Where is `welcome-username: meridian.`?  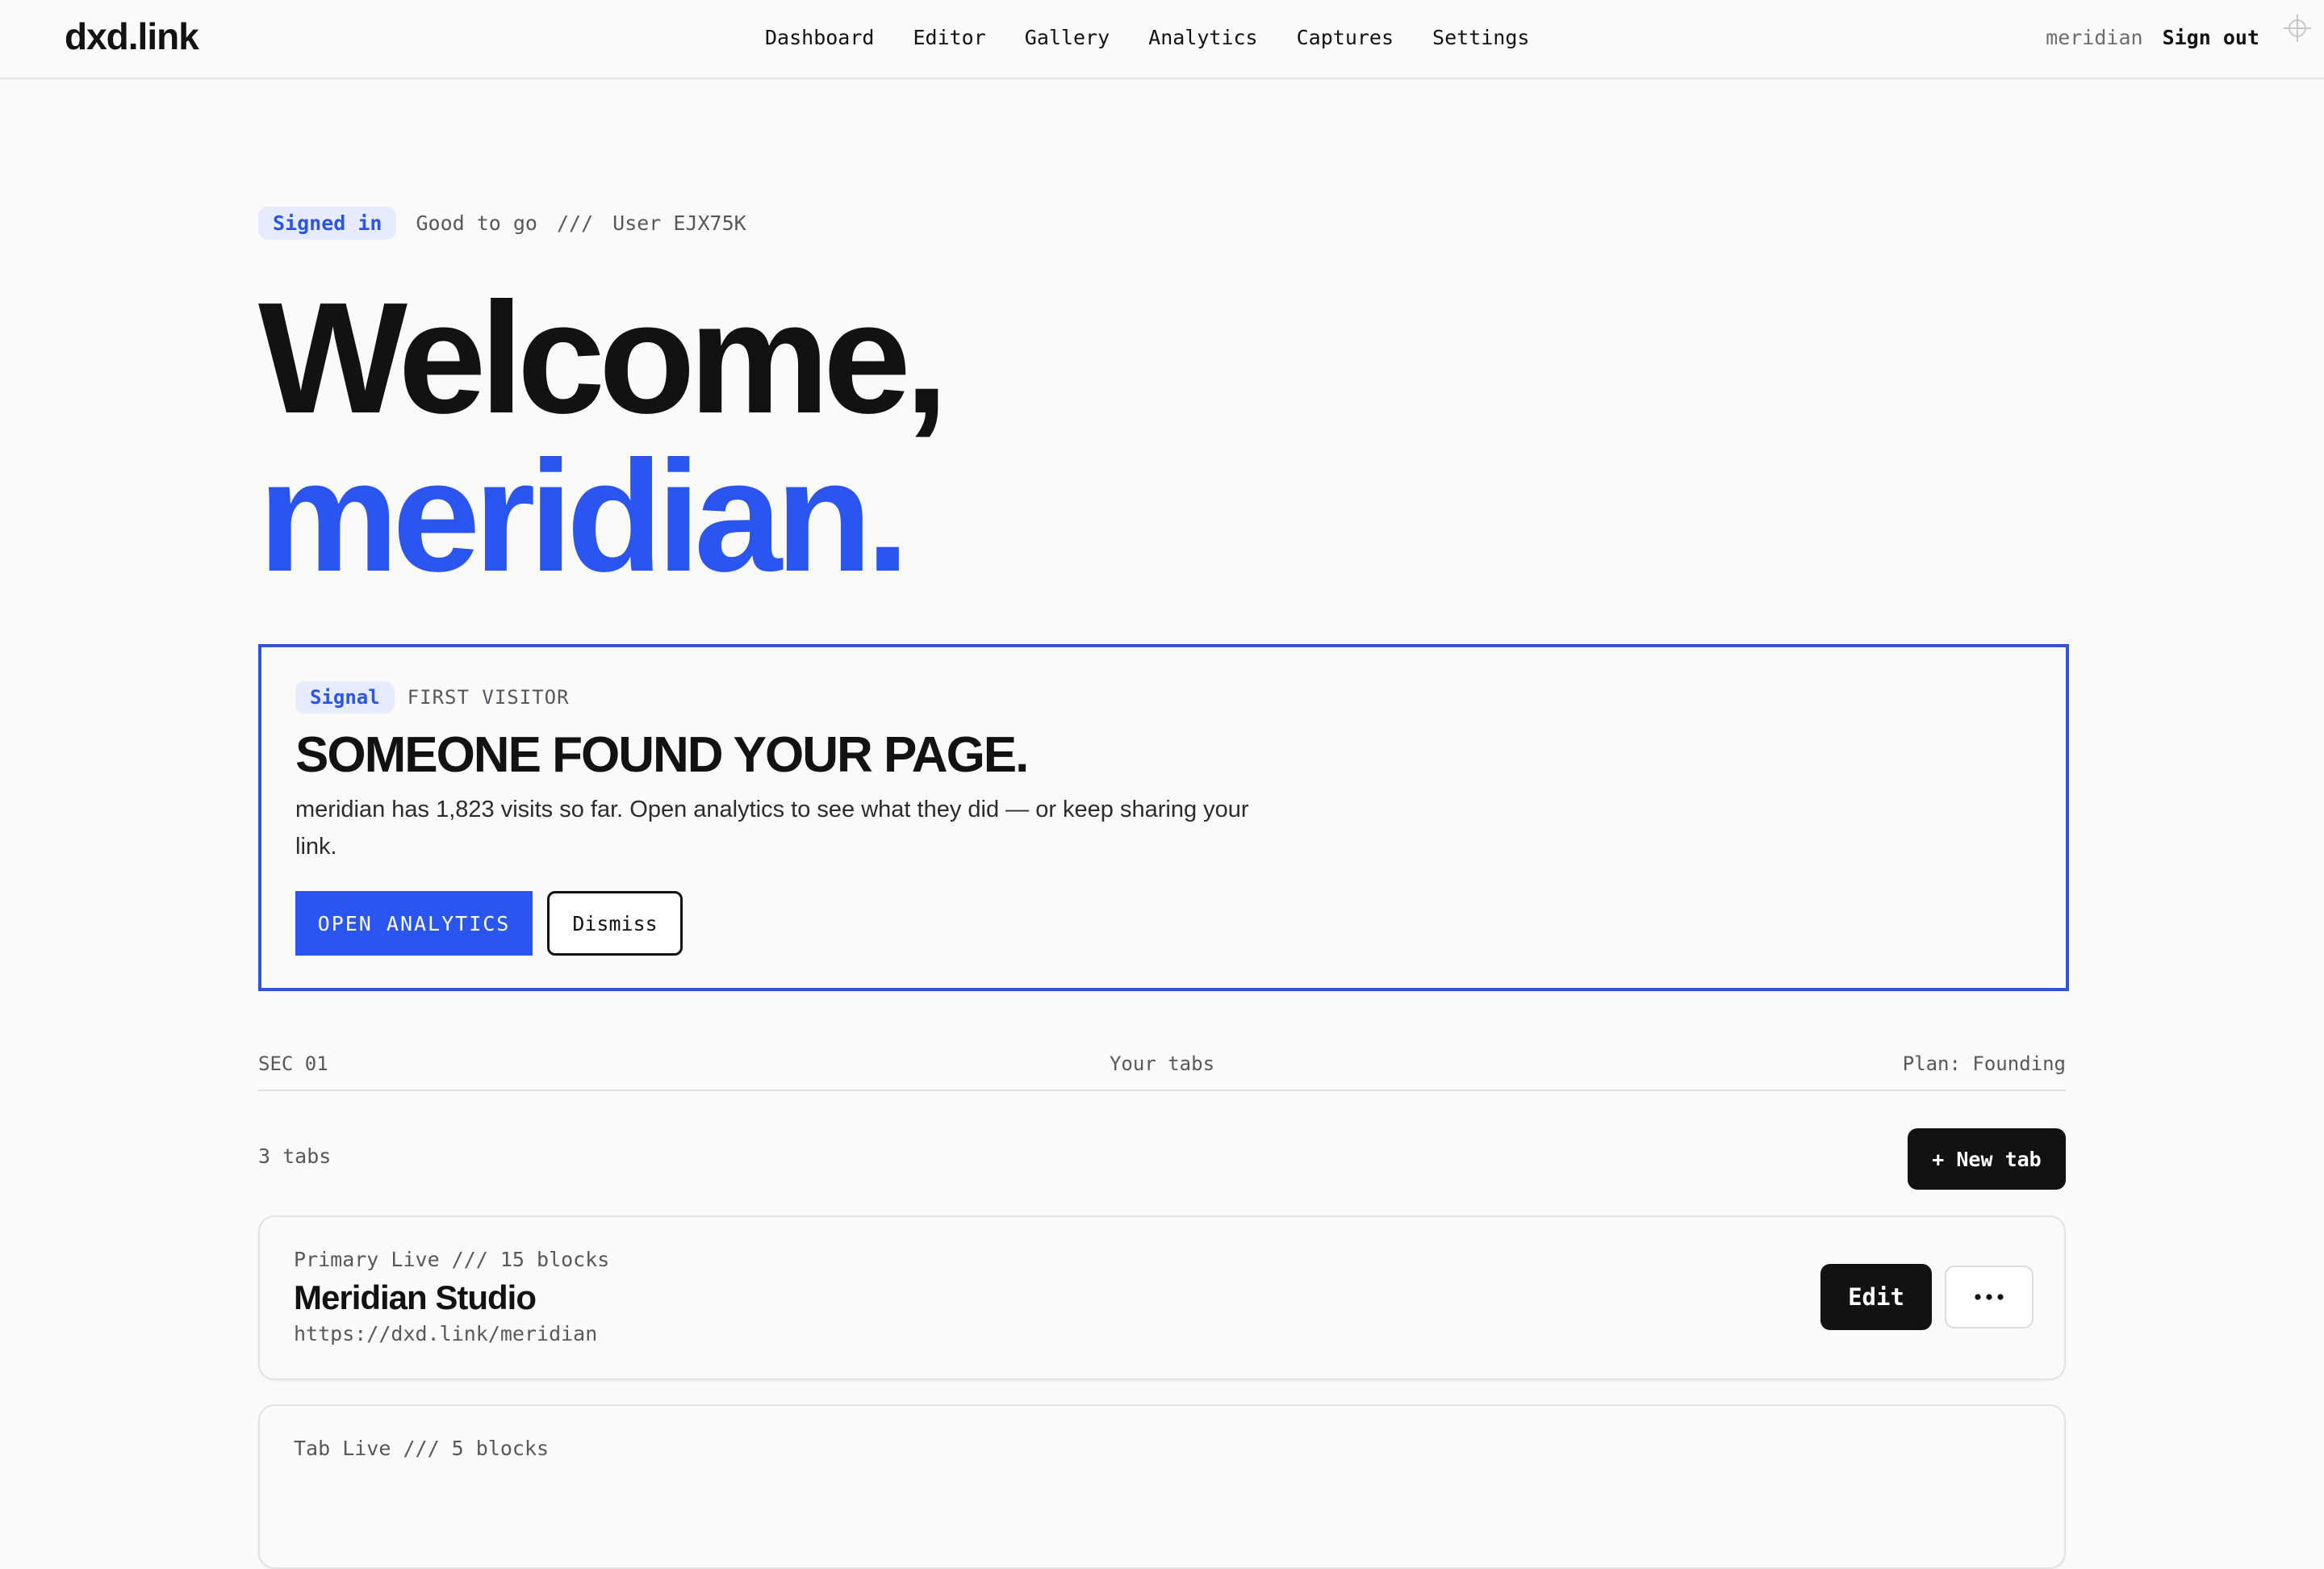 welcome-username: meridian. is located at coordinates (583, 517).